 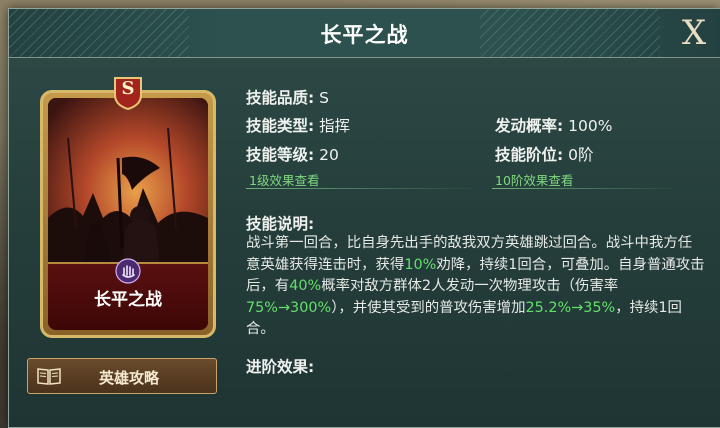 What do you see at coordinates (529, 126) in the screenshot?
I see `trigger-rate-label: 发动概率:` at bounding box center [529, 126].